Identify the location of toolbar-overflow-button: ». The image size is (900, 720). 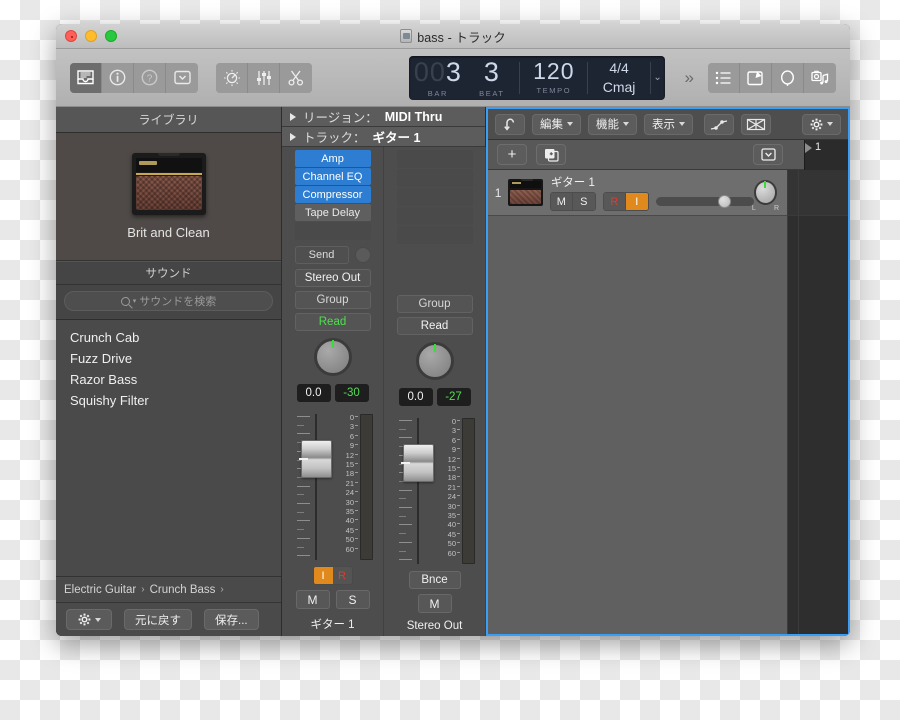
(690, 78).